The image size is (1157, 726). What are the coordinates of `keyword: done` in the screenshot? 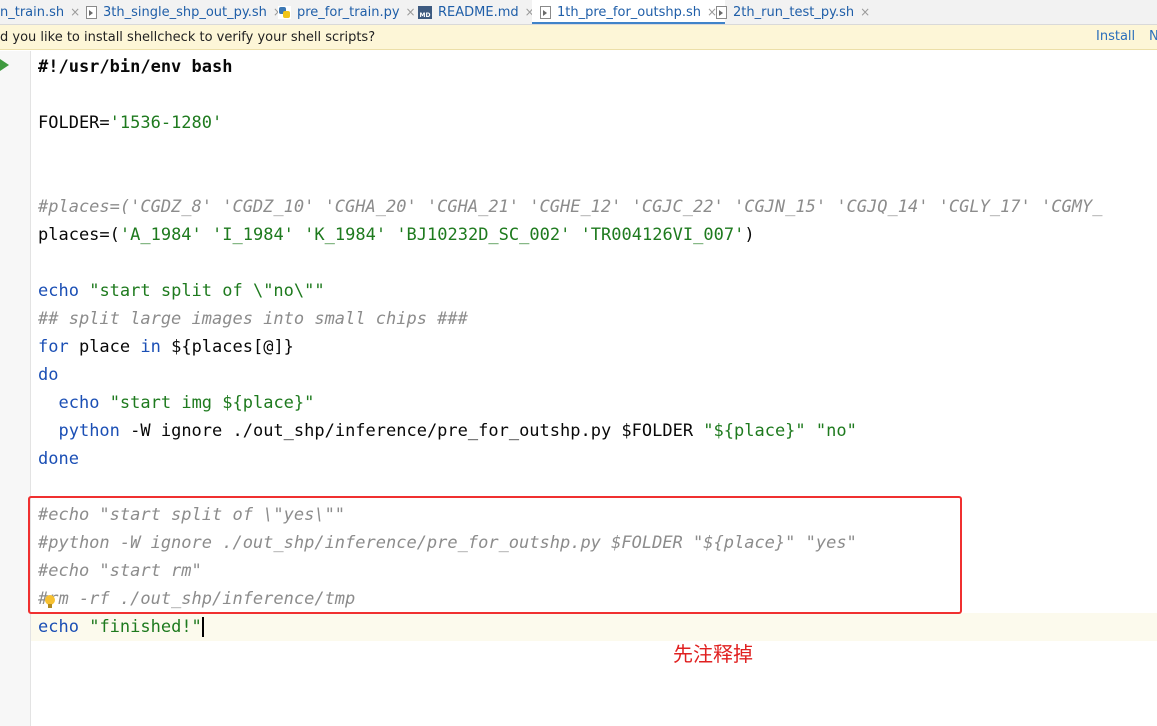 It's located at (58, 459).